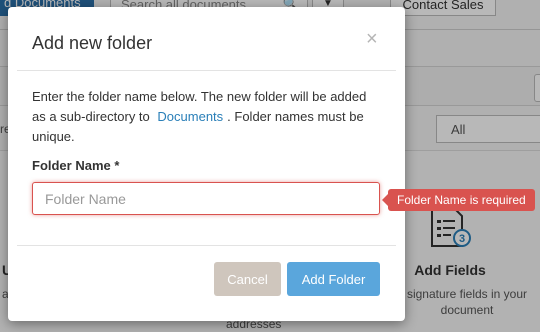 The width and height of the screenshot is (540, 332). I want to click on add-folder-button: Add Folder, so click(333, 279).